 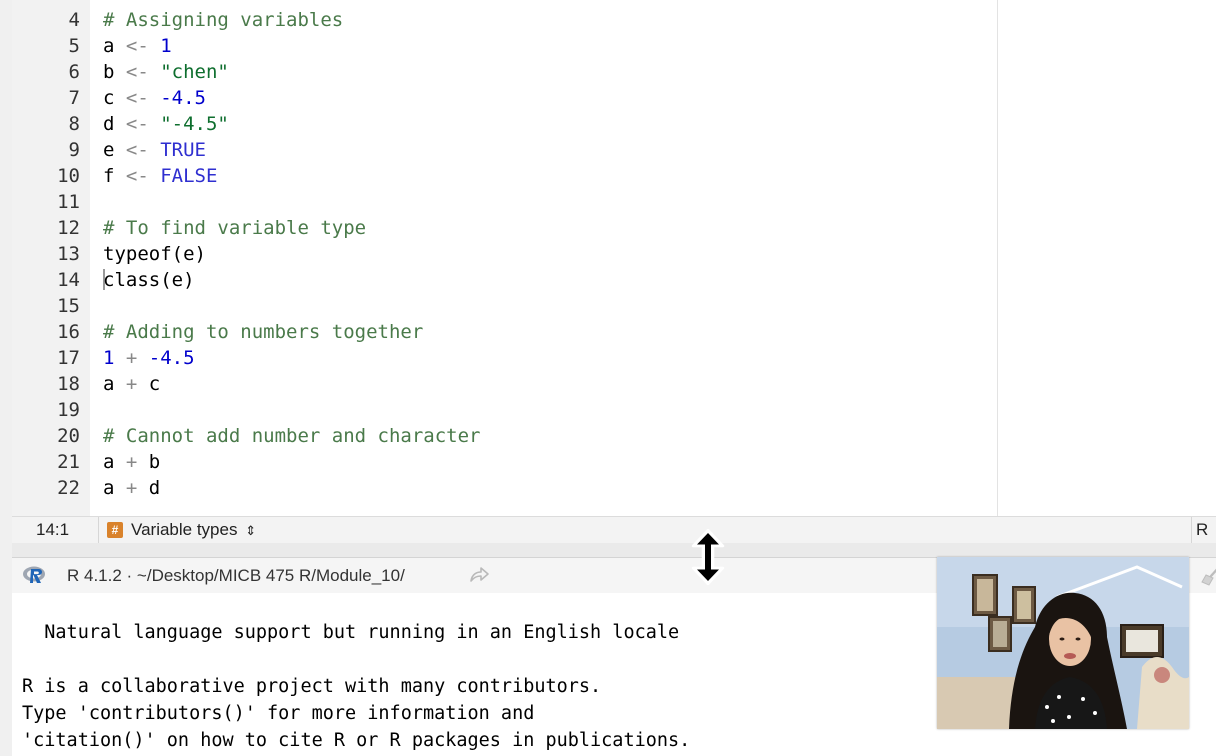 I want to click on code-line: 10 f <- FALSE, so click(x=502, y=176).